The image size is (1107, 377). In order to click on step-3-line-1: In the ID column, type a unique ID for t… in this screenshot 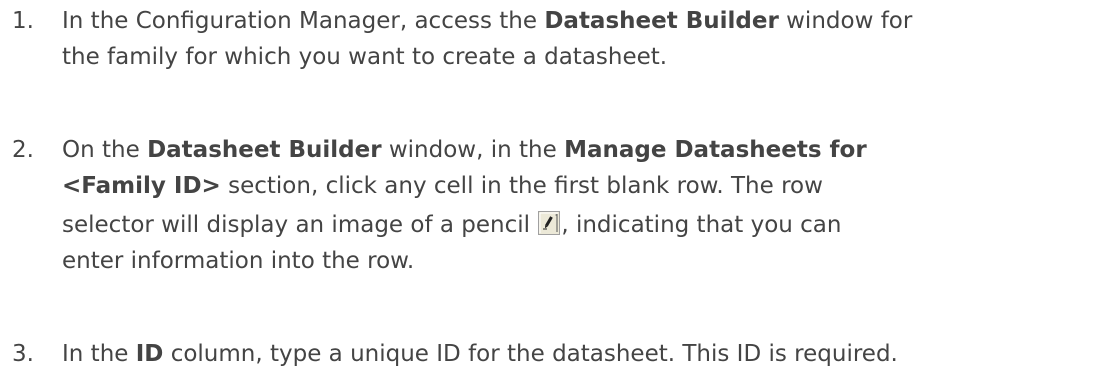, I will do `click(480, 354)`.